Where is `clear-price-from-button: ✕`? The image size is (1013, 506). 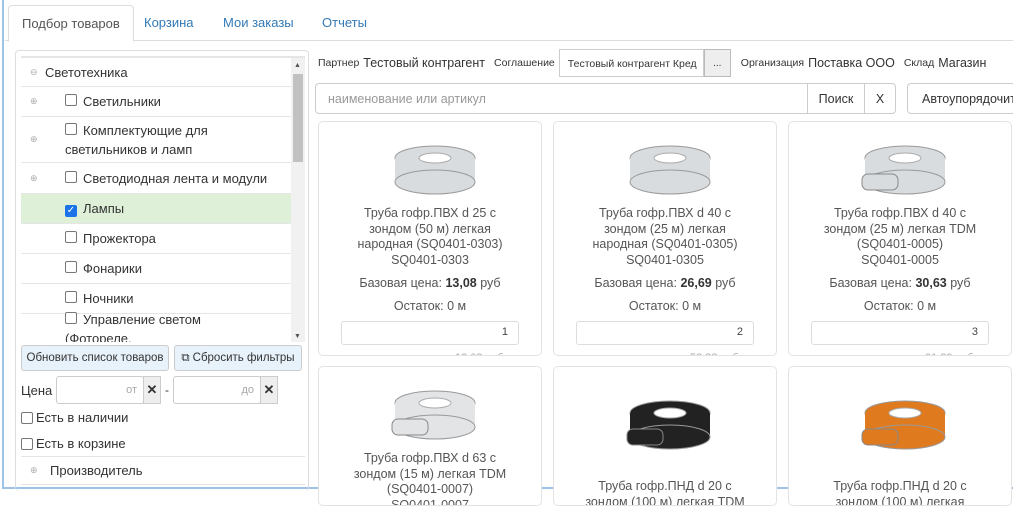 clear-price-from-button: ✕ is located at coordinates (152, 390).